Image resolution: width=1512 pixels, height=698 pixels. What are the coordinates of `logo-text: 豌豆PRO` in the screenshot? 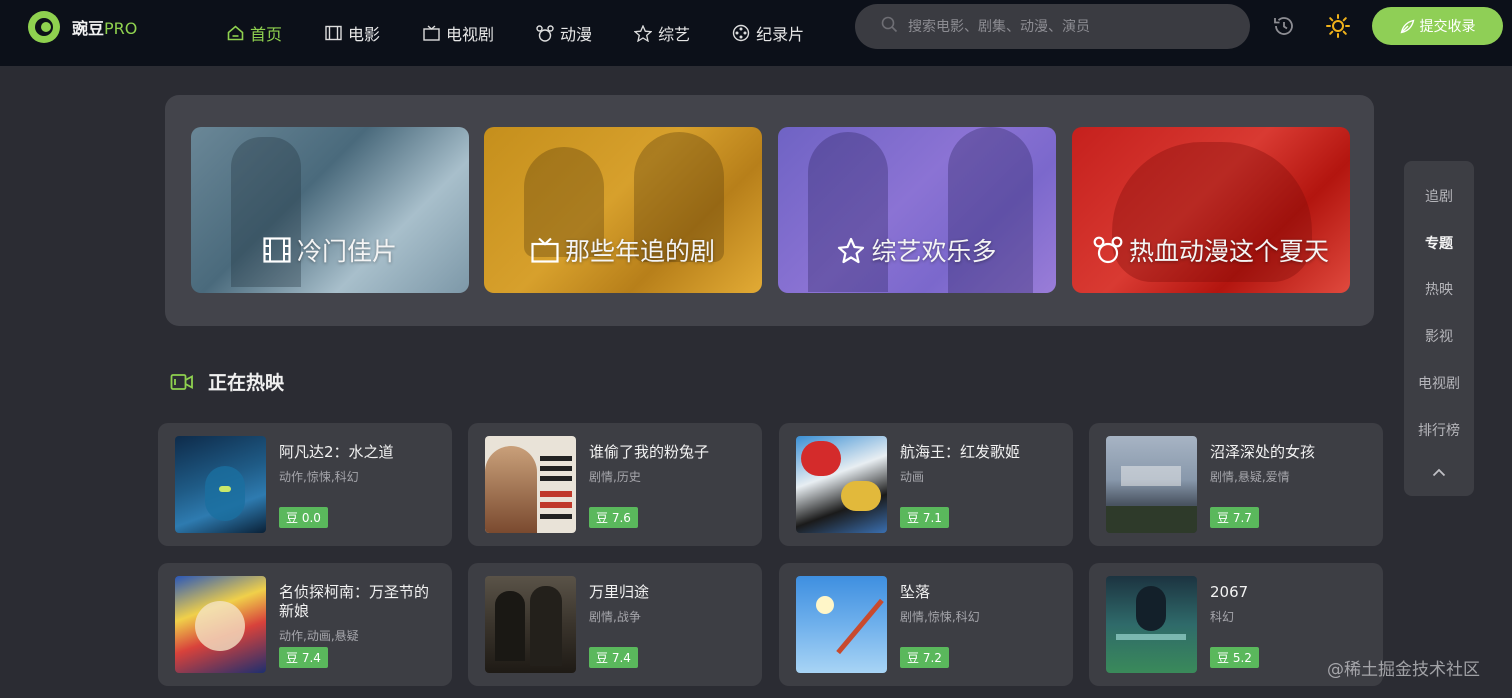 It's located at (105, 28).